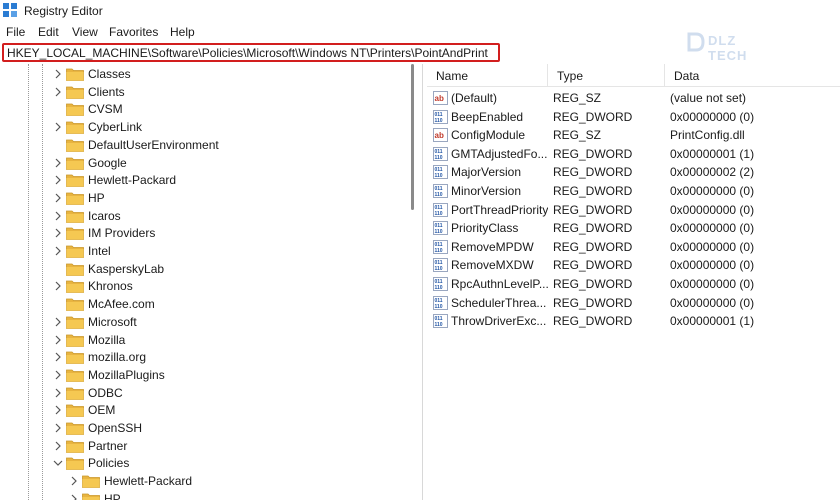 This screenshot has height=500, width=840. Describe the element at coordinates (96, 197) in the screenshot. I see `tree-item-label: HP` at that location.